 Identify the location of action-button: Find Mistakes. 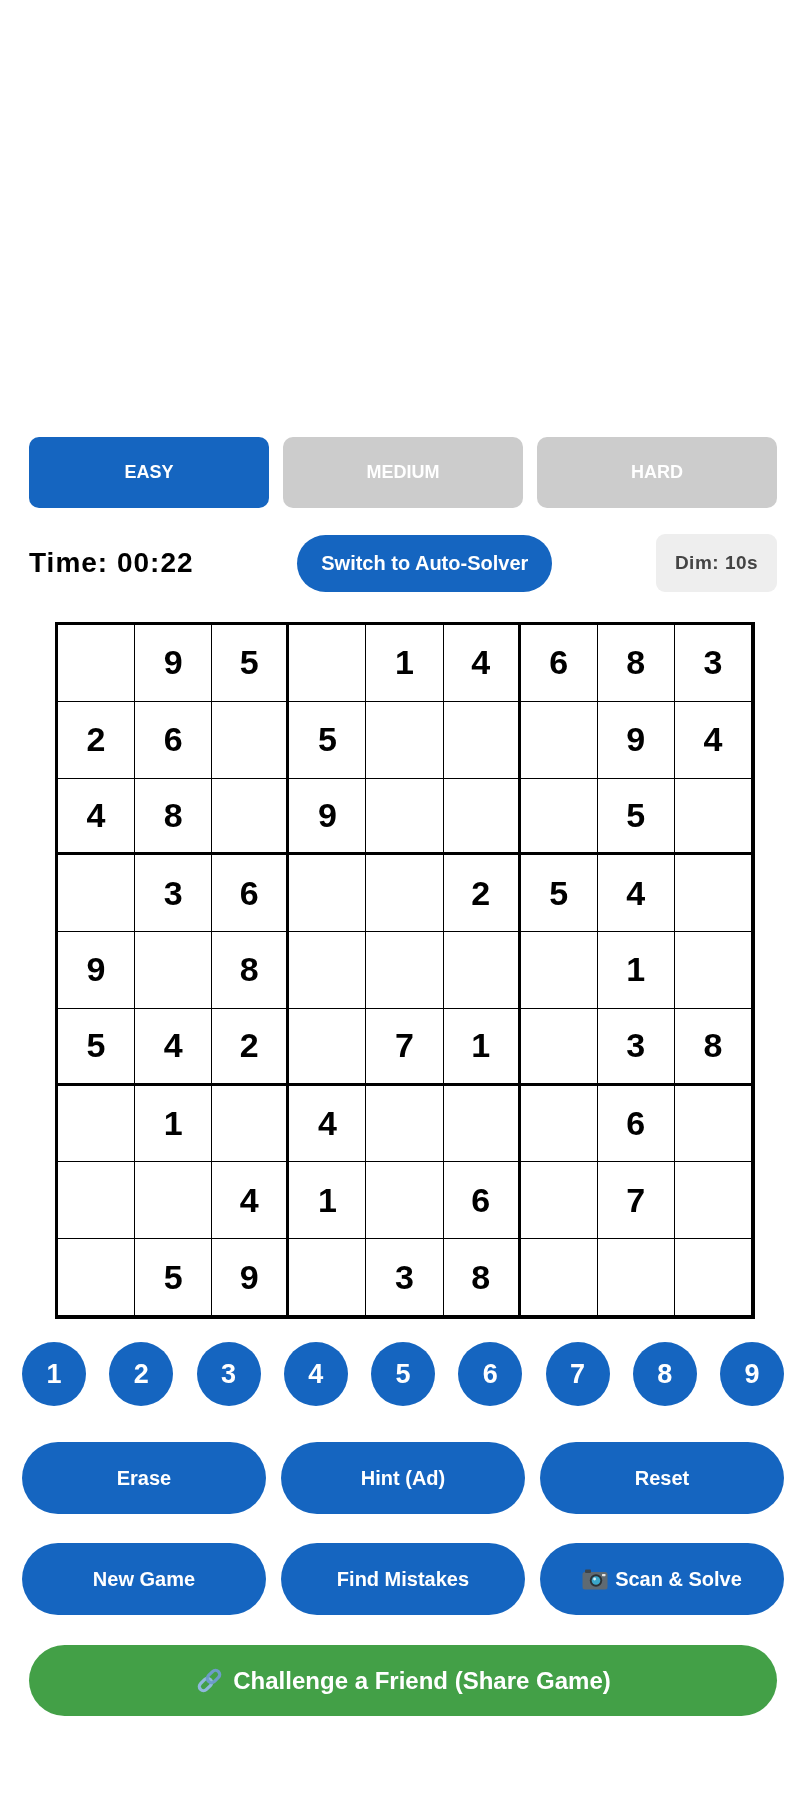
(403, 1579).